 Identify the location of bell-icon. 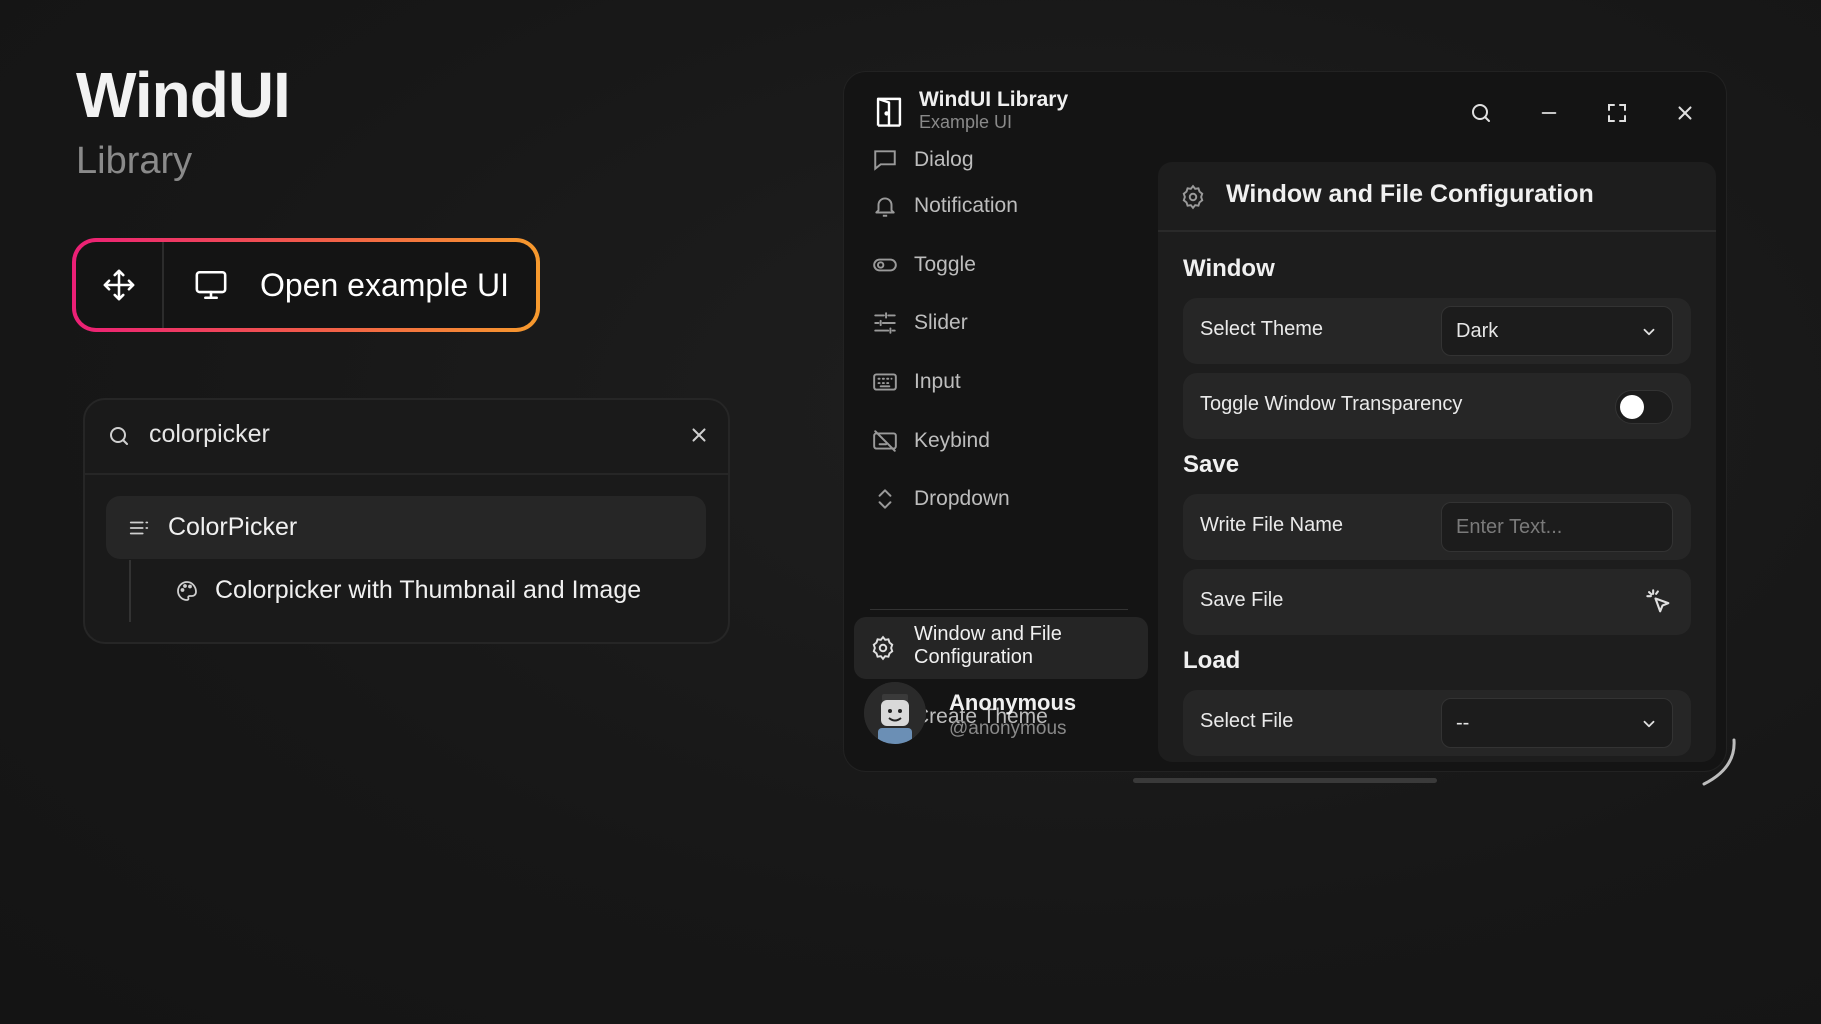
(885, 207).